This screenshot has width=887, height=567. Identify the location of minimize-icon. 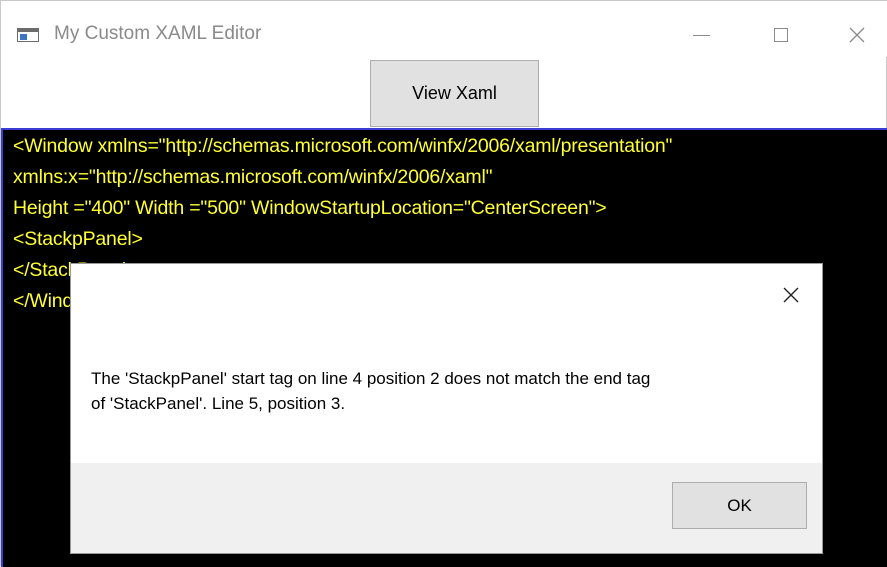
(701, 35).